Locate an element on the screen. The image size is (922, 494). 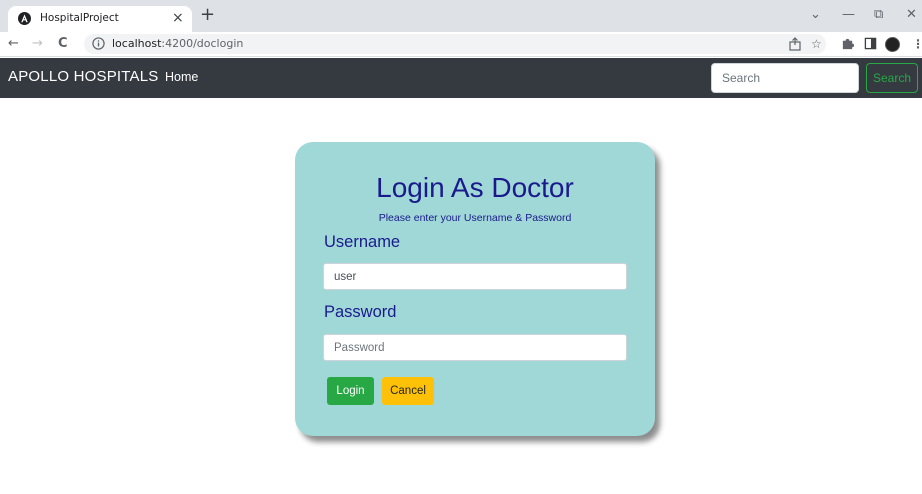
cancel-button: Cancel is located at coordinates (408, 391).